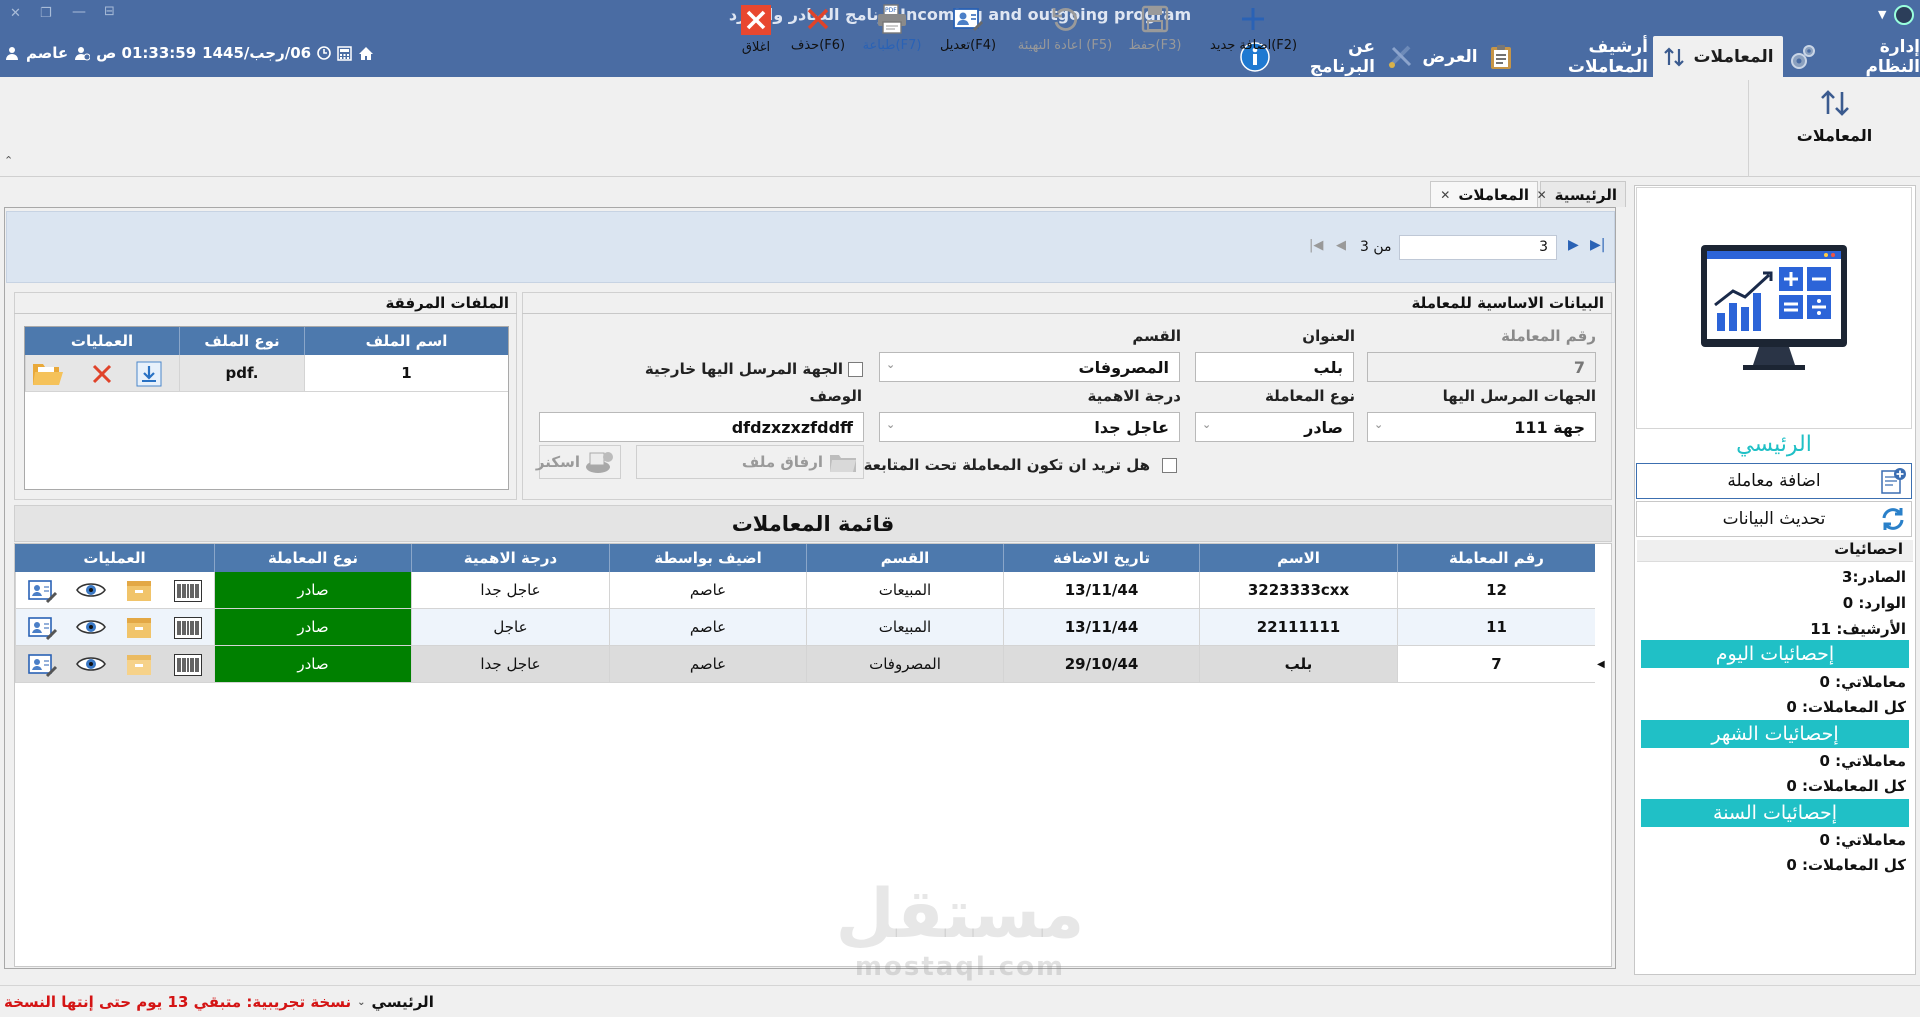 The width and height of the screenshot is (1920, 1017). What do you see at coordinates (257, 53) in the screenshot?
I see `session-date: 06/رجب/1445` at bounding box center [257, 53].